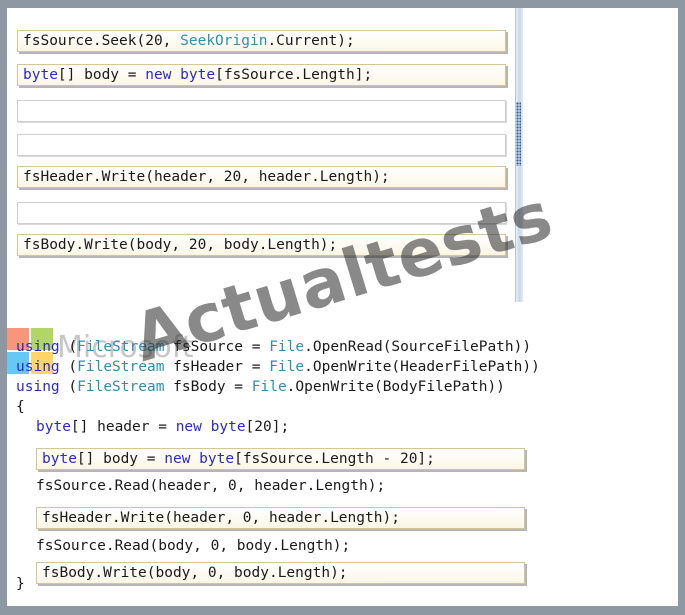  What do you see at coordinates (193, 546) in the screenshot?
I see `code-line-read-body: fsSource.Read(body, 0, body.Length);` at bounding box center [193, 546].